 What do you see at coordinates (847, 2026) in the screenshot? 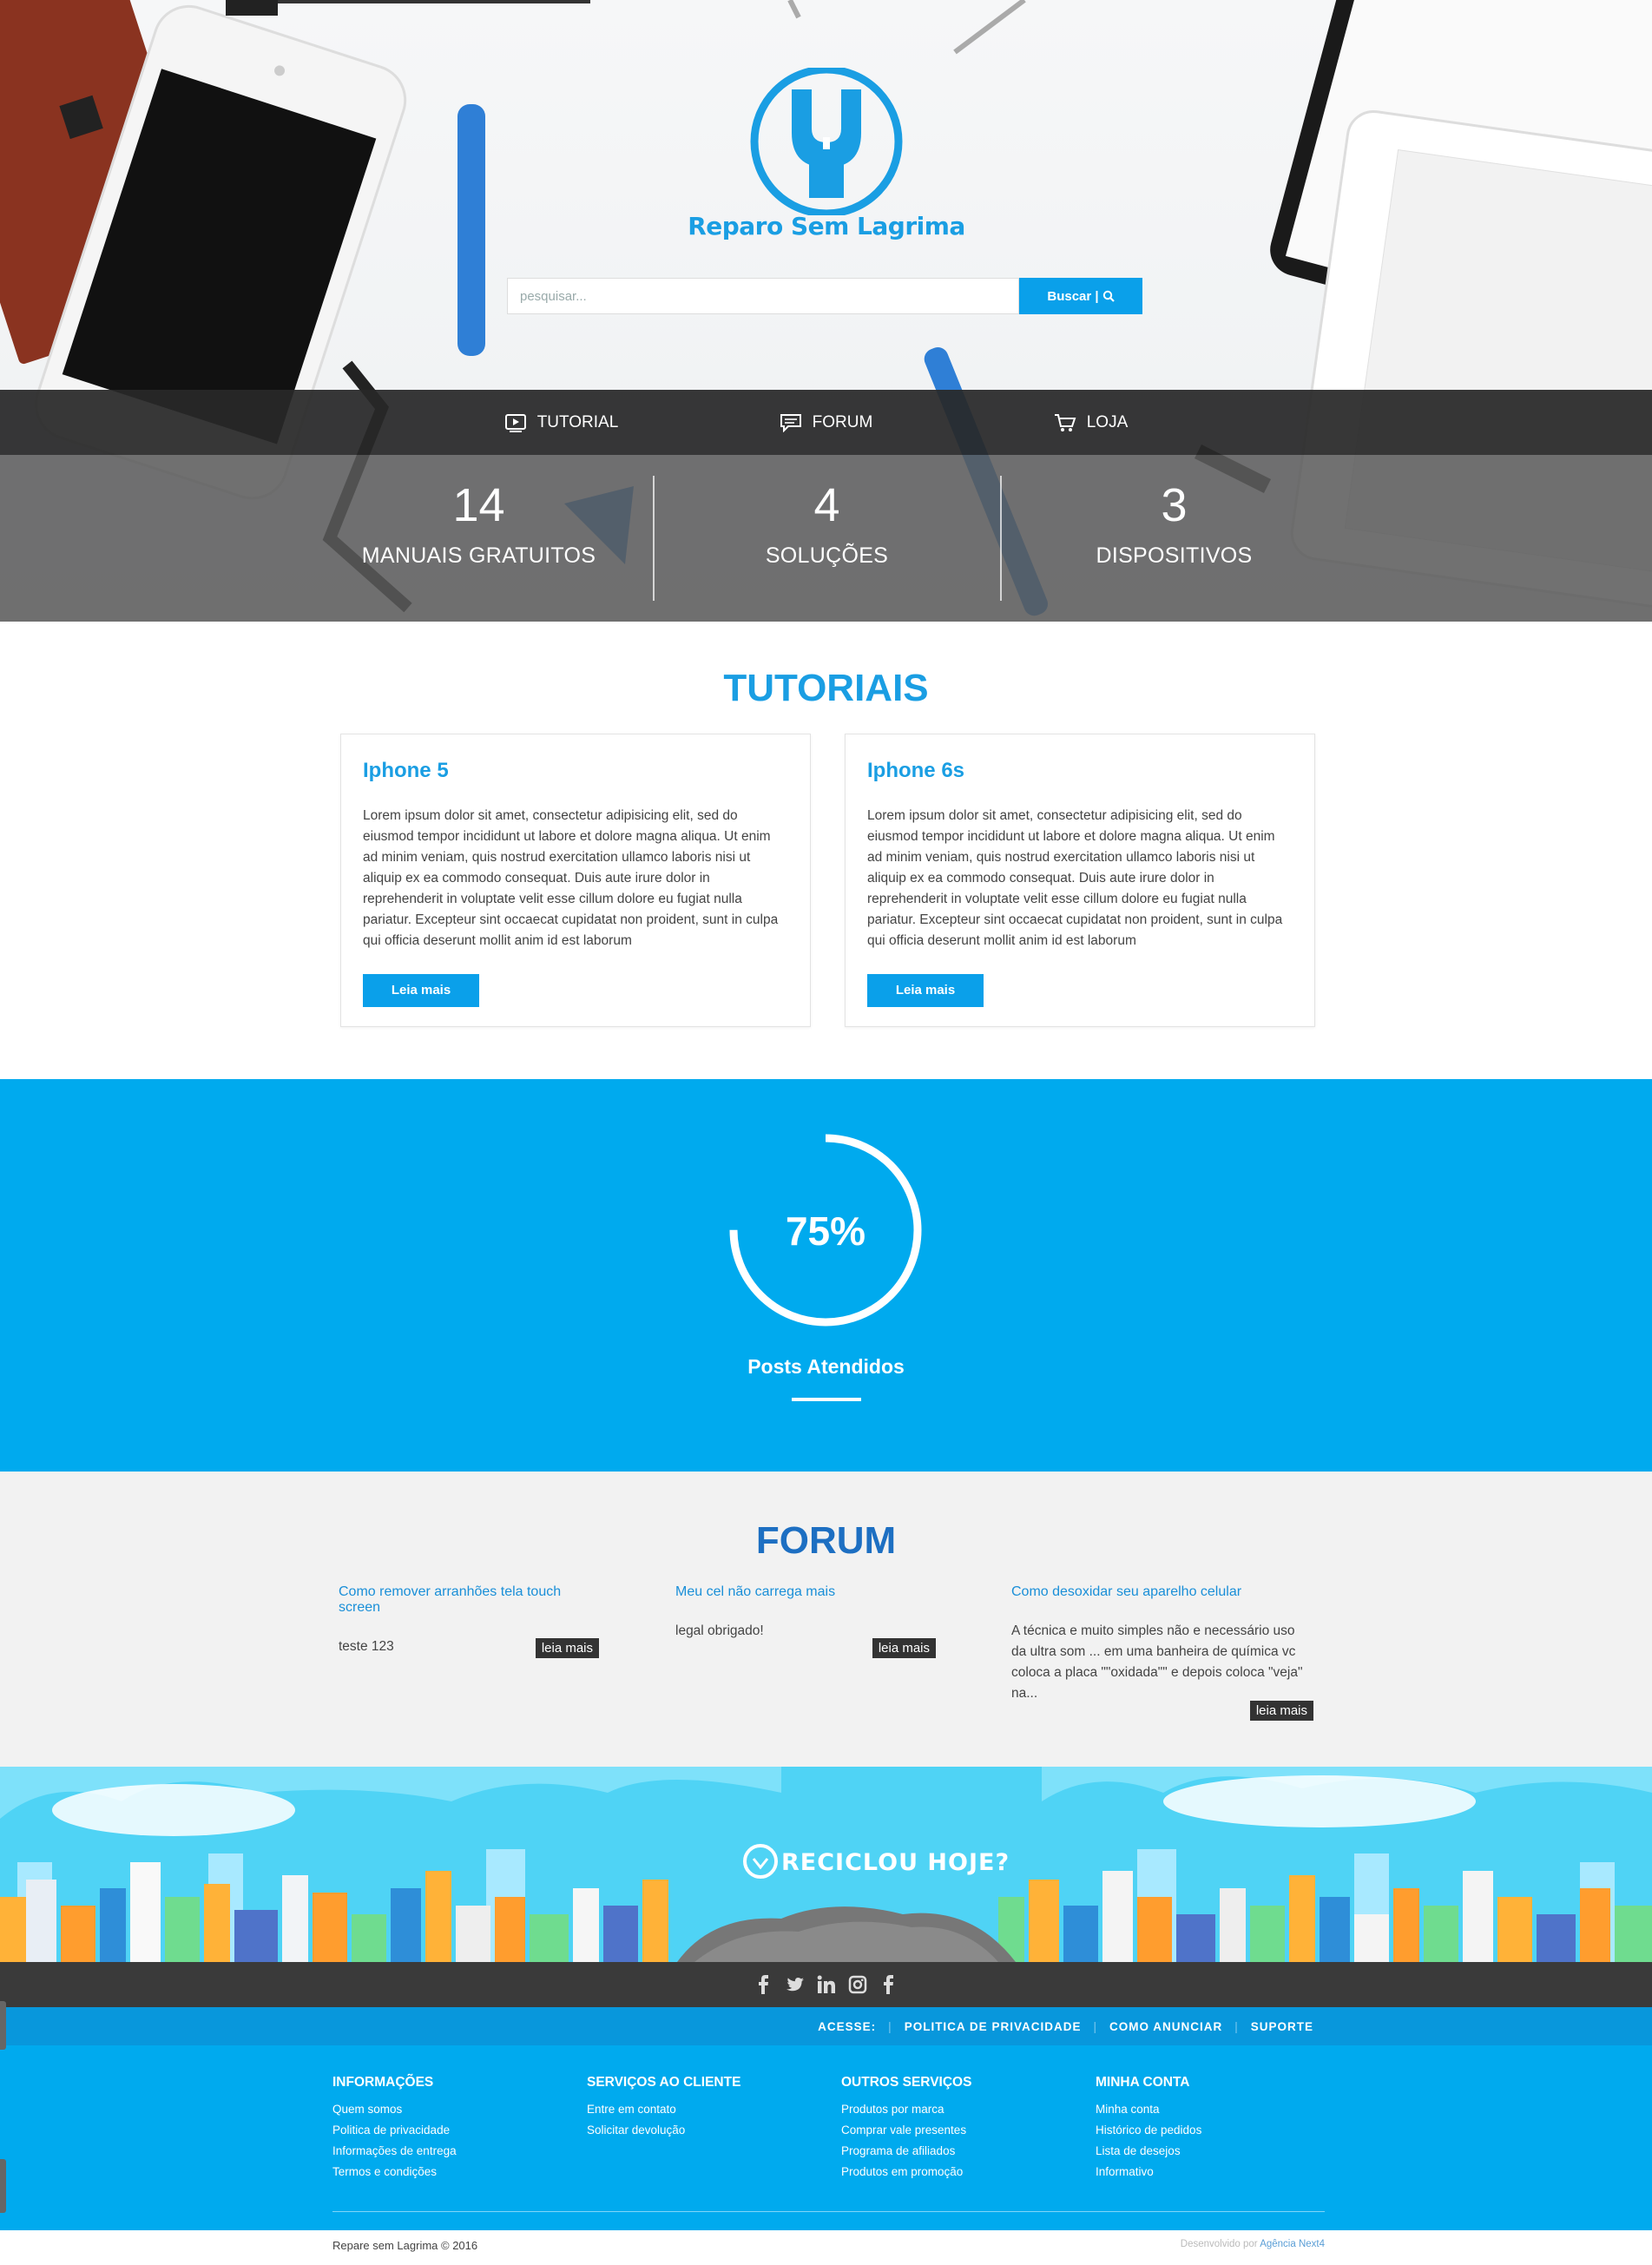
I see `acesse-label: ACESSE:` at bounding box center [847, 2026].